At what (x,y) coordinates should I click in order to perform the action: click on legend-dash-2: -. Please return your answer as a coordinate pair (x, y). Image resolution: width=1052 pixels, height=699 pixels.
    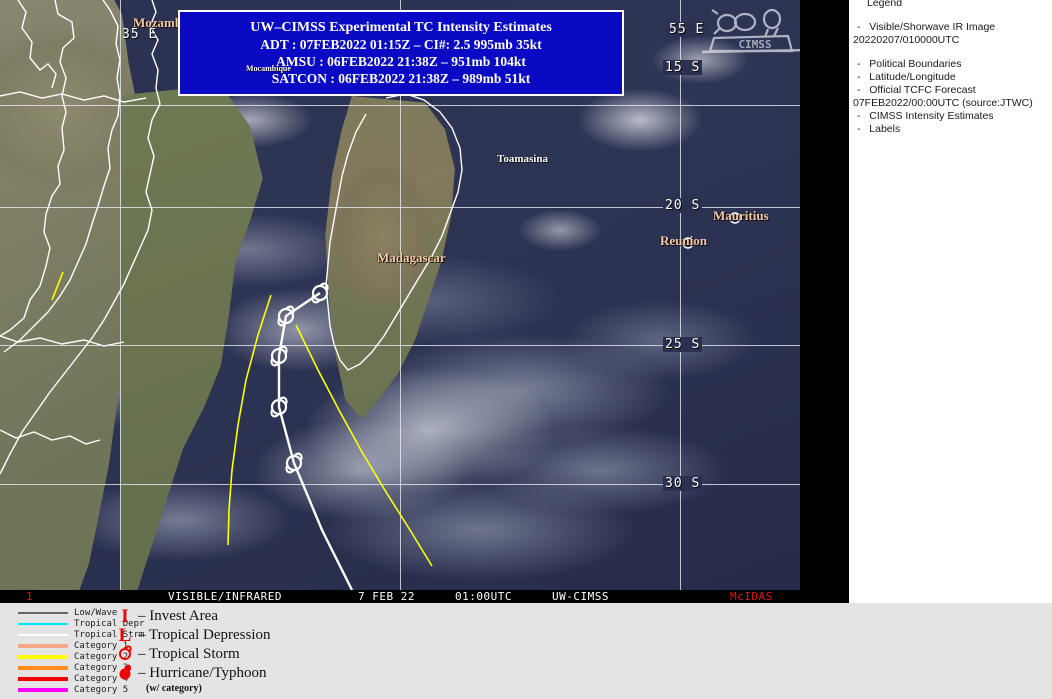
    Looking at the image, I should click on (859, 77).